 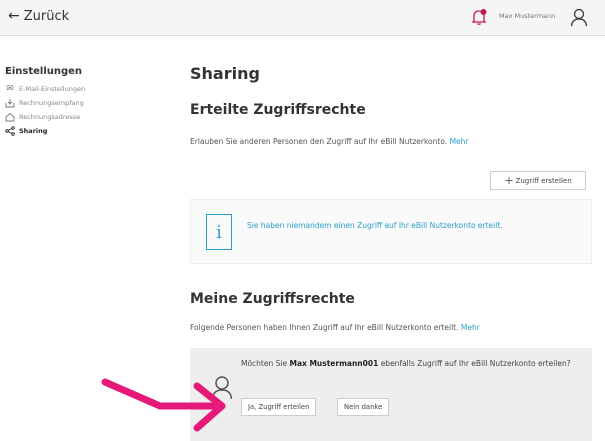 I want to click on sidebar-item-label: Rechnungsadresse, so click(x=50, y=117).